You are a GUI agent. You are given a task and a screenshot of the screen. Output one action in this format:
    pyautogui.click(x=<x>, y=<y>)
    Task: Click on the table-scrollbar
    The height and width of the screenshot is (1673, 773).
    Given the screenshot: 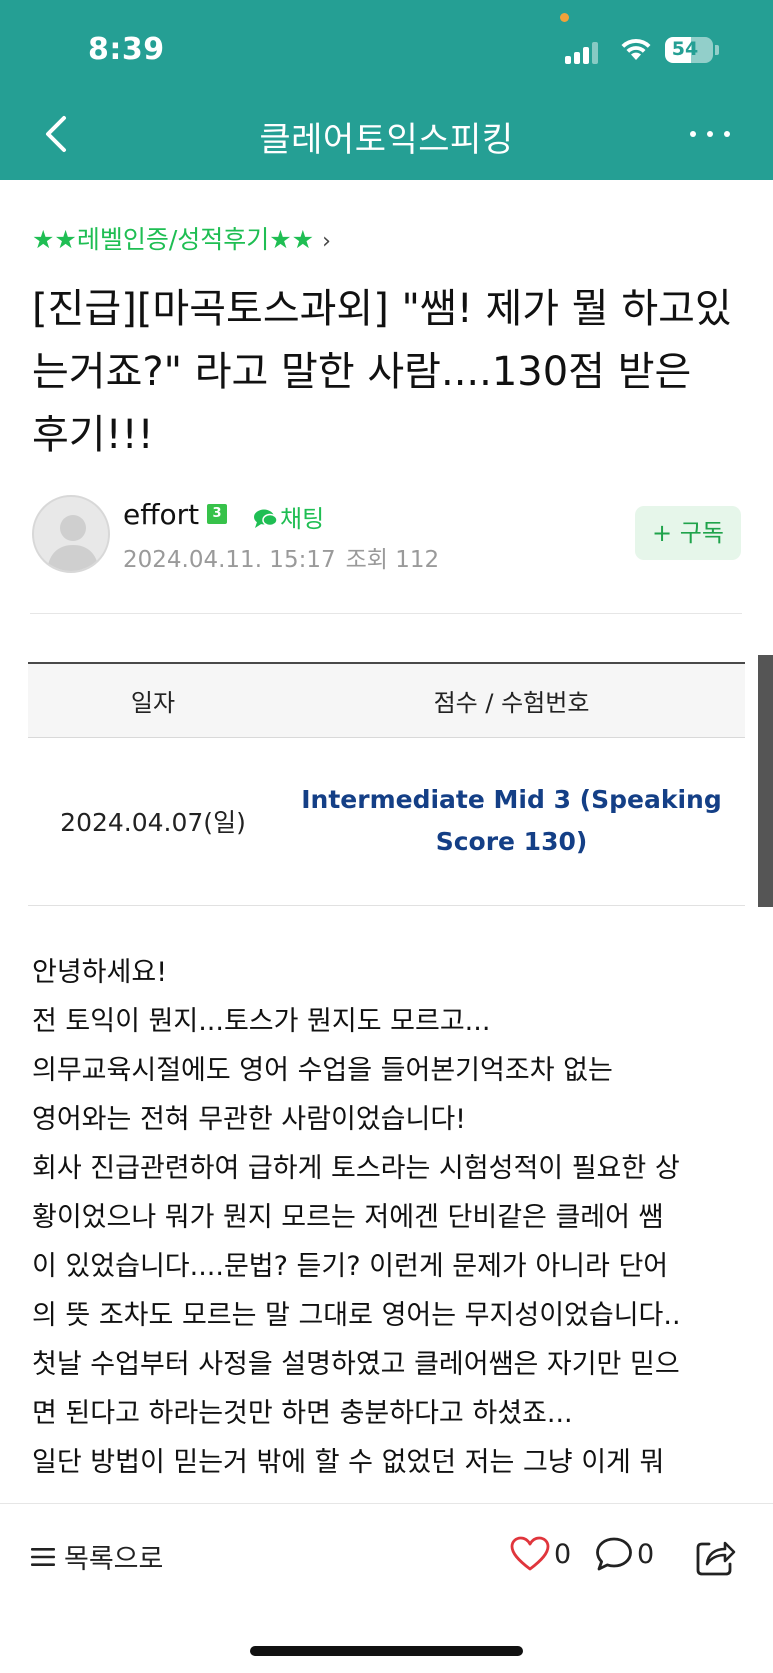 What is the action you would take?
    pyautogui.click(x=765, y=781)
    